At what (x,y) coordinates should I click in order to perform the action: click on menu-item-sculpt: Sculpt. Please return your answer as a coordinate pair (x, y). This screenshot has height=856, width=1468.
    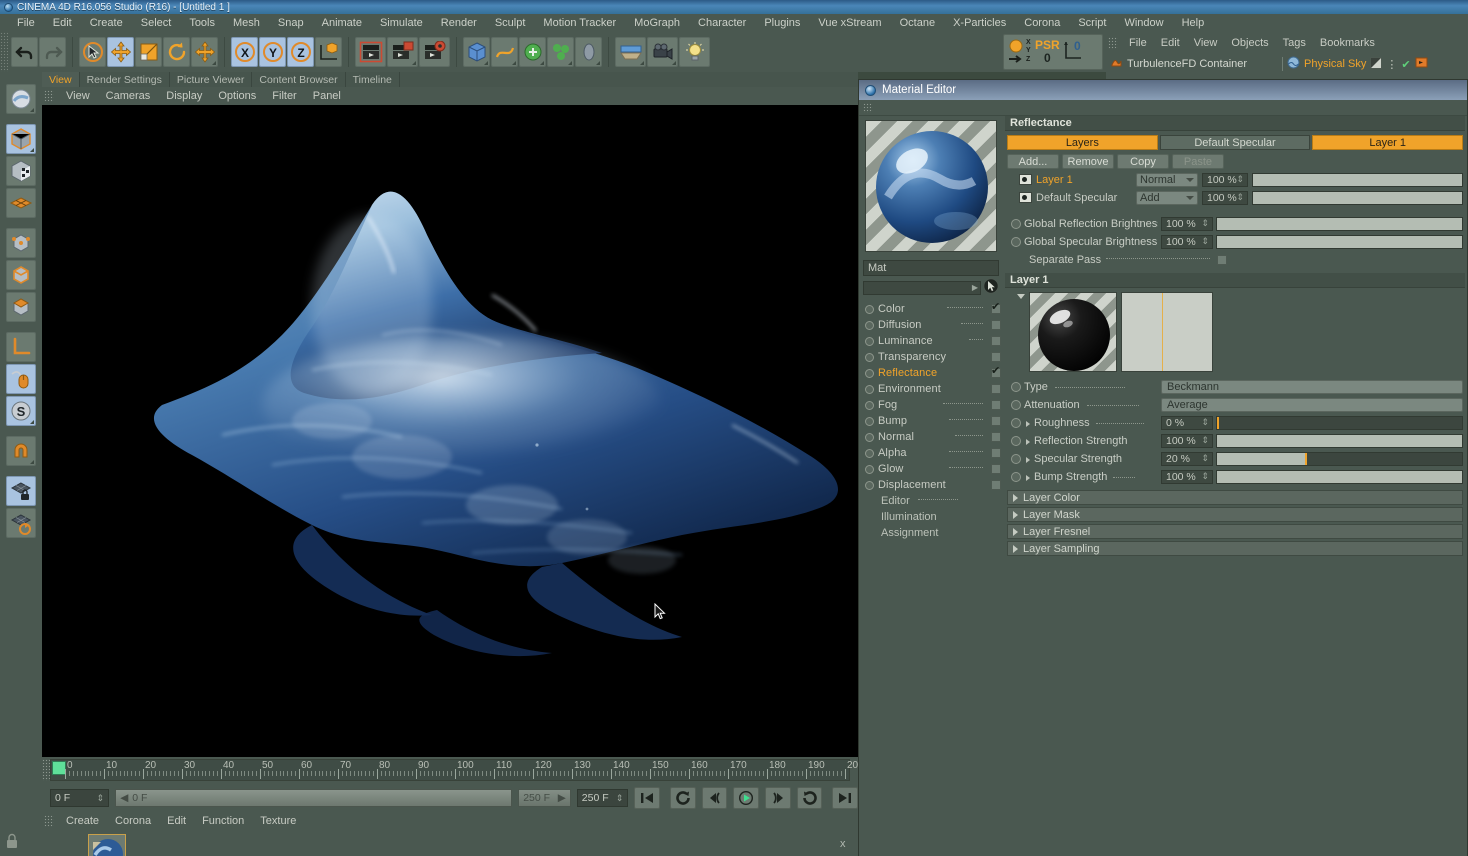
    Looking at the image, I should click on (510, 23).